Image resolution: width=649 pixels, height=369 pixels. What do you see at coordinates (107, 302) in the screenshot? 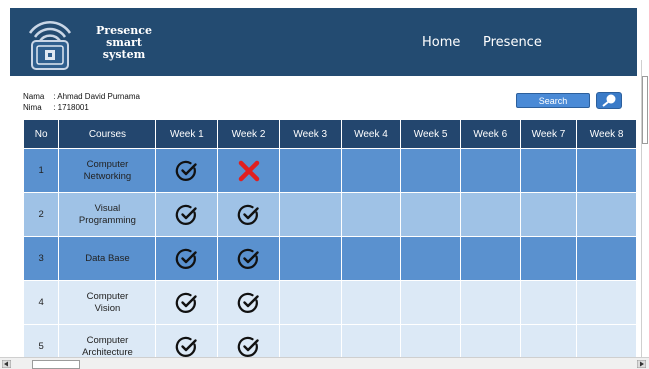
I see `course-name: Computer Vision` at bounding box center [107, 302].